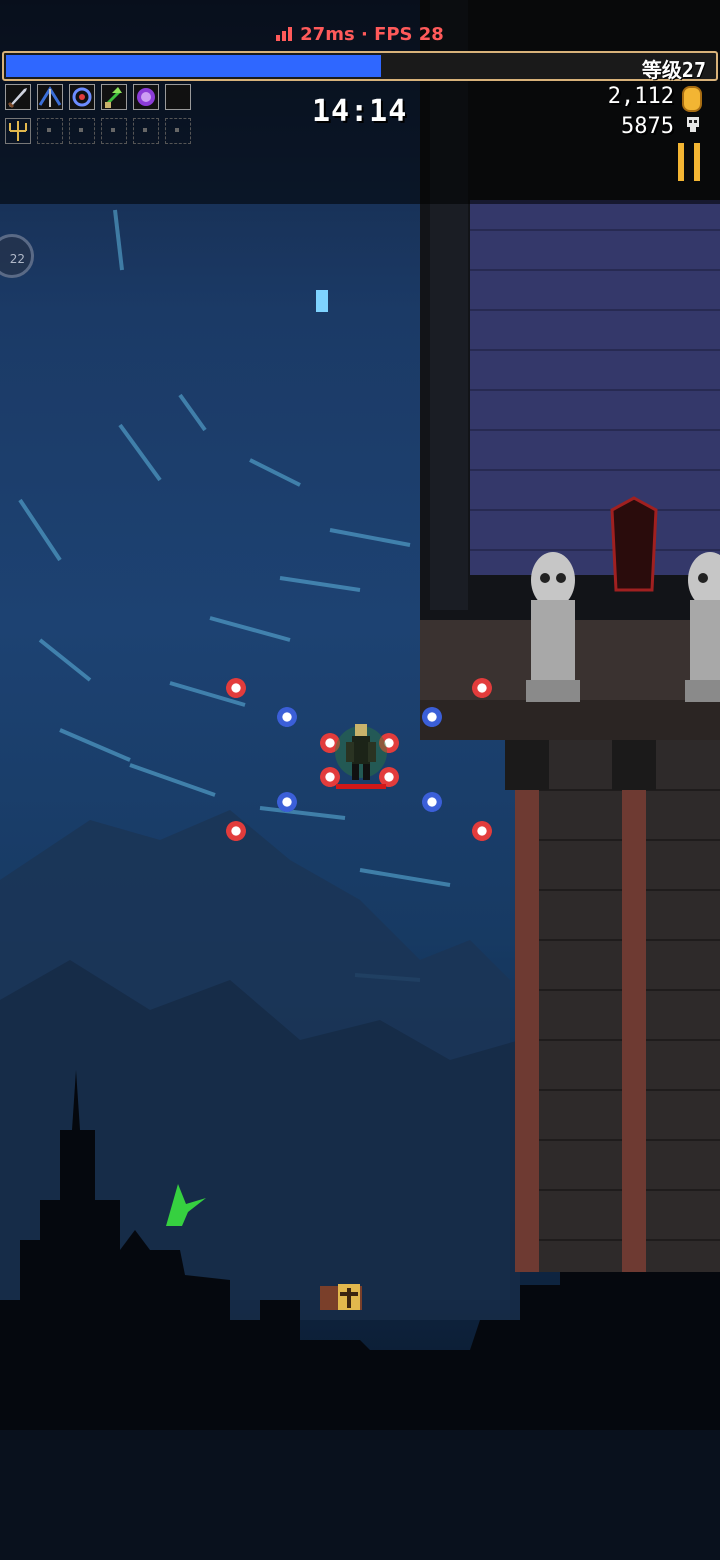 The height and width of the screenshot is (1560, 720). I want to click on gold-coin-icon, so click(692, 99).